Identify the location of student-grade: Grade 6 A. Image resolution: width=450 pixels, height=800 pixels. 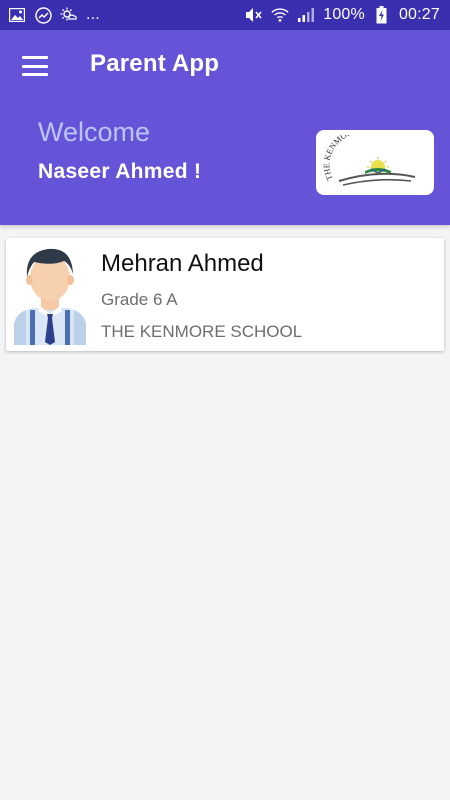
(139, 299).